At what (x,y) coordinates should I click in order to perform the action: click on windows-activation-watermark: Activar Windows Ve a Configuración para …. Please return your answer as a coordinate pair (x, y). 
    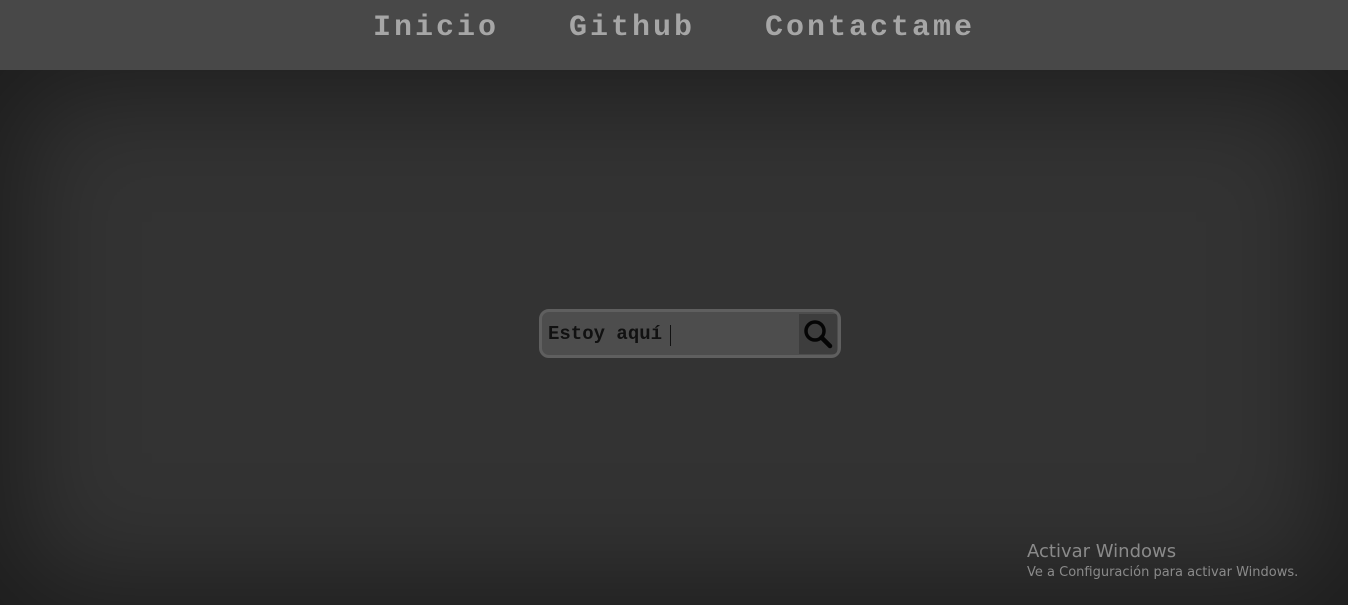
    Looking at the image, I should click on (1162, 562).